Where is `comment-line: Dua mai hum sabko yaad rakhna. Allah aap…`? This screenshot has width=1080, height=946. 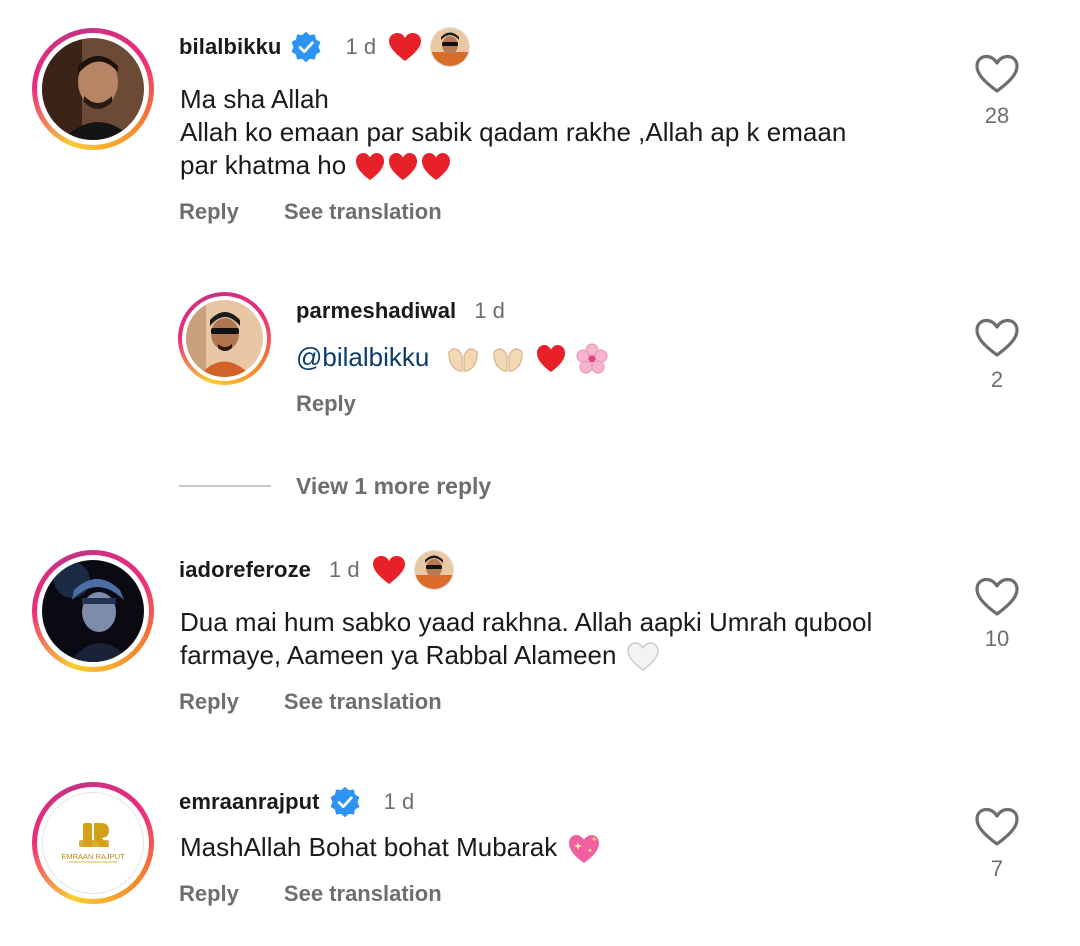
comment-line: Dua mai hum sabko yaad rakhna. Allah aap… is located at coordinates (526, 622).